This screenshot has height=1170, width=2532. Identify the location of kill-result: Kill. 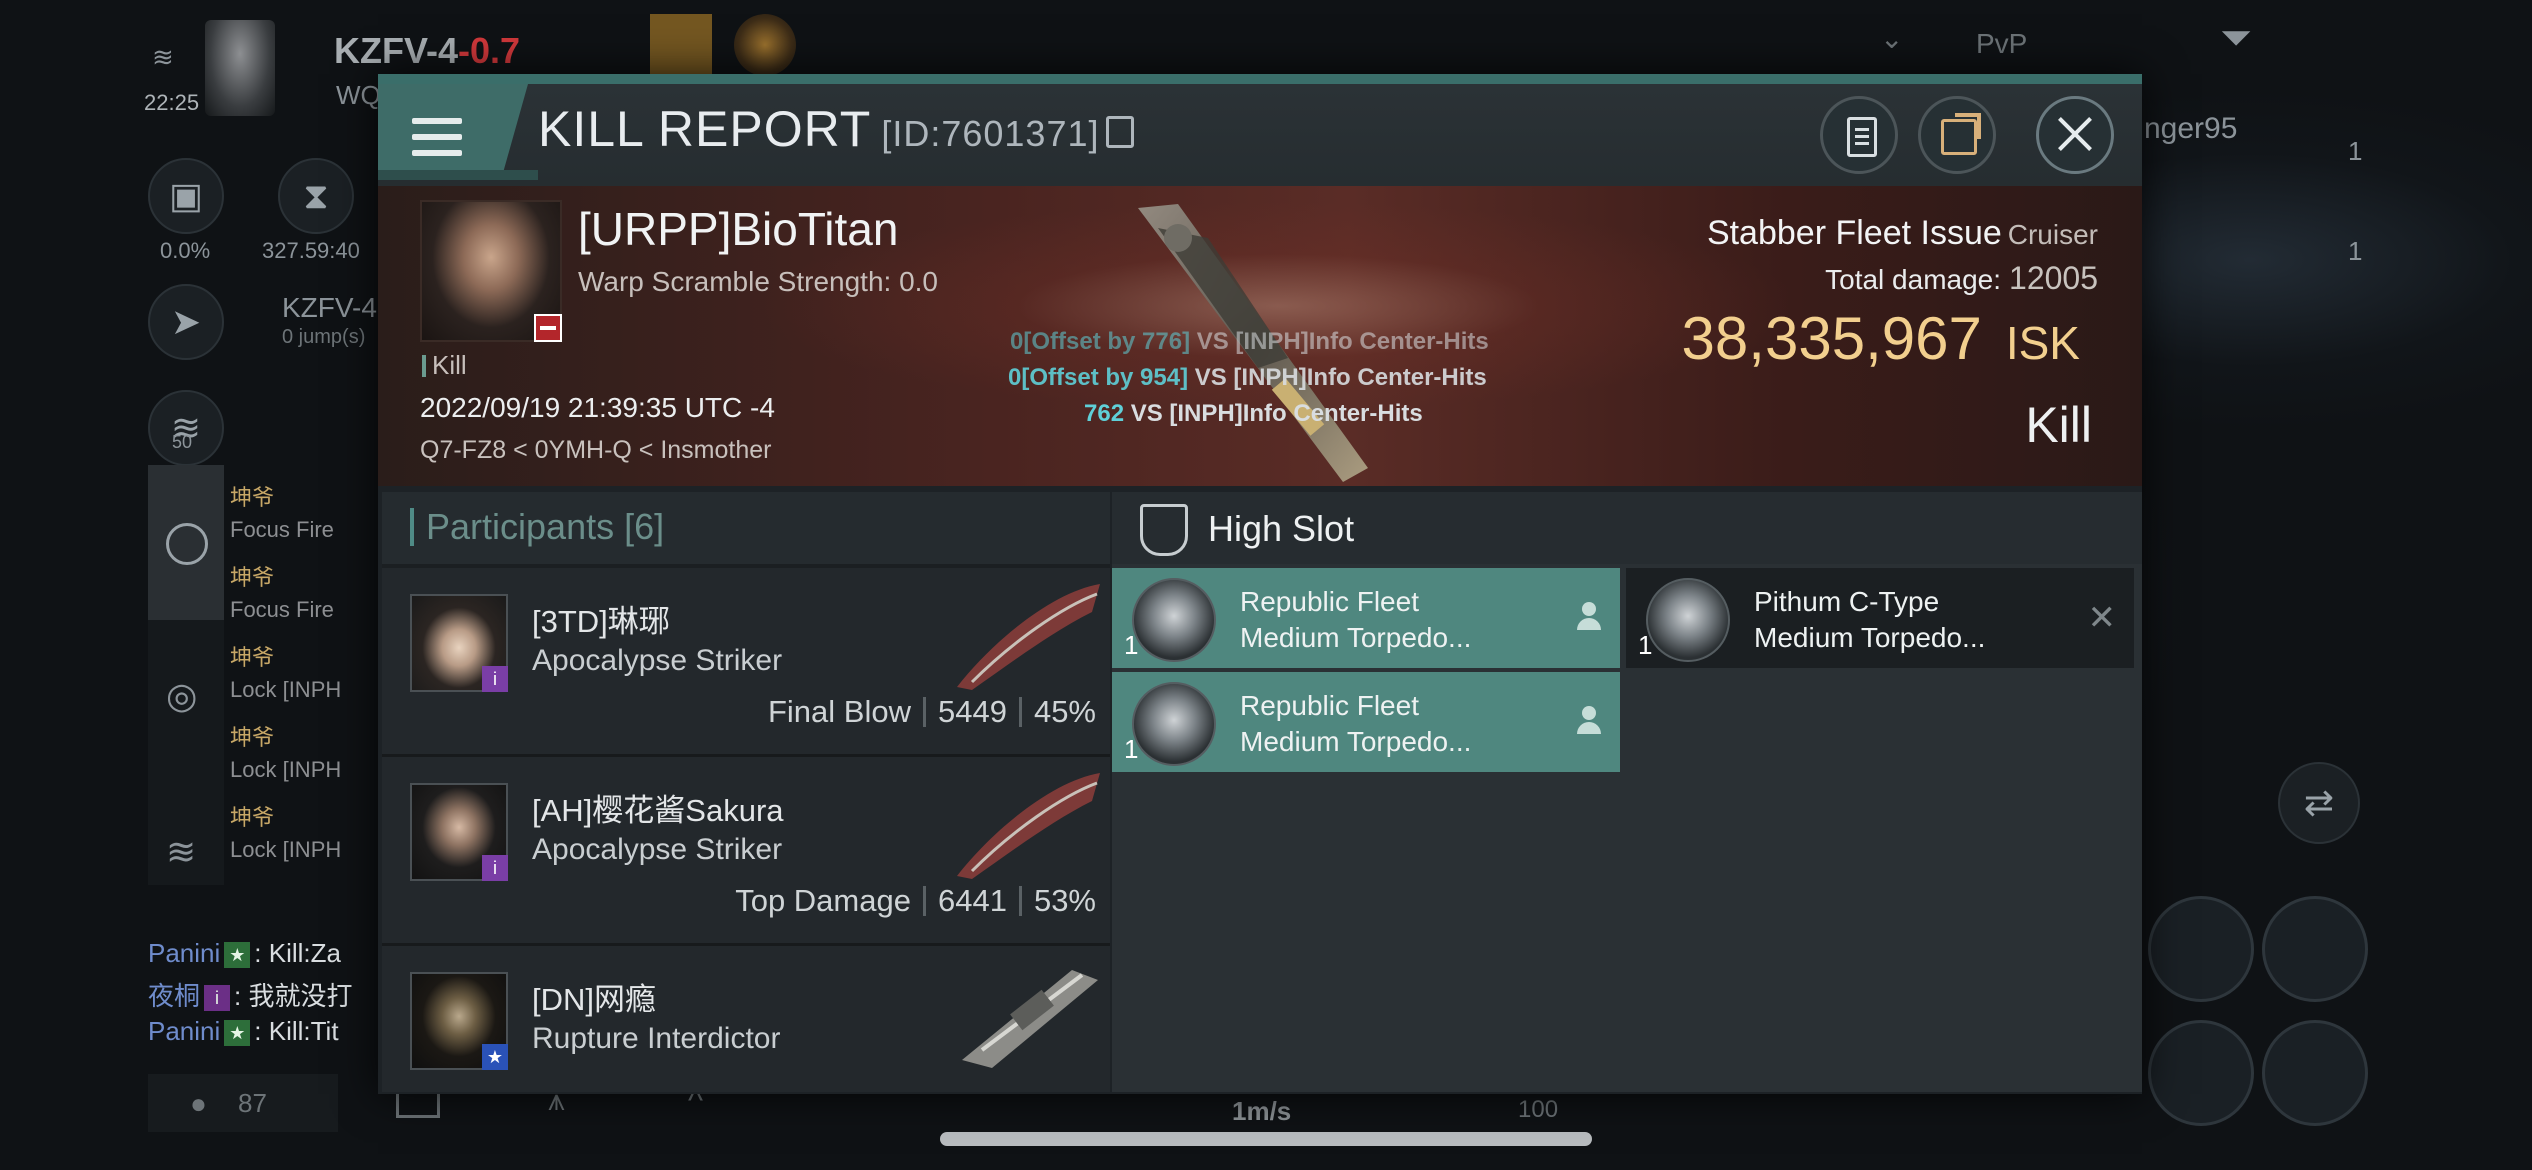
(2058, 425).